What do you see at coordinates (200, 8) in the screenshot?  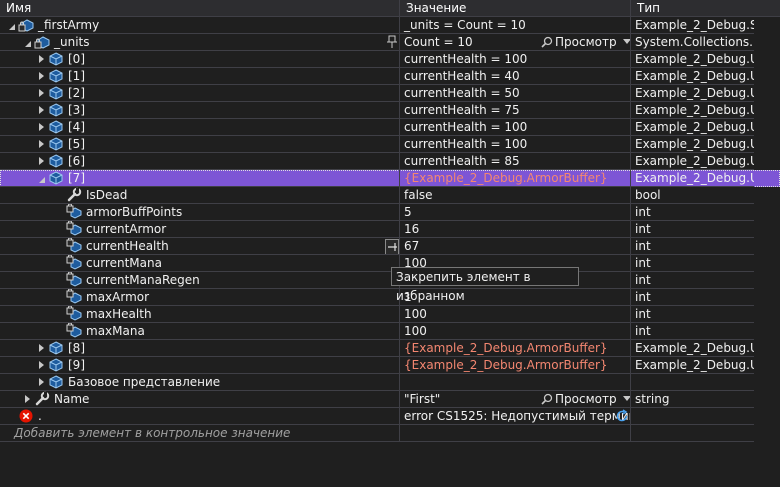 I see `column-header-name: Имя` at bounding box center [200, 8].